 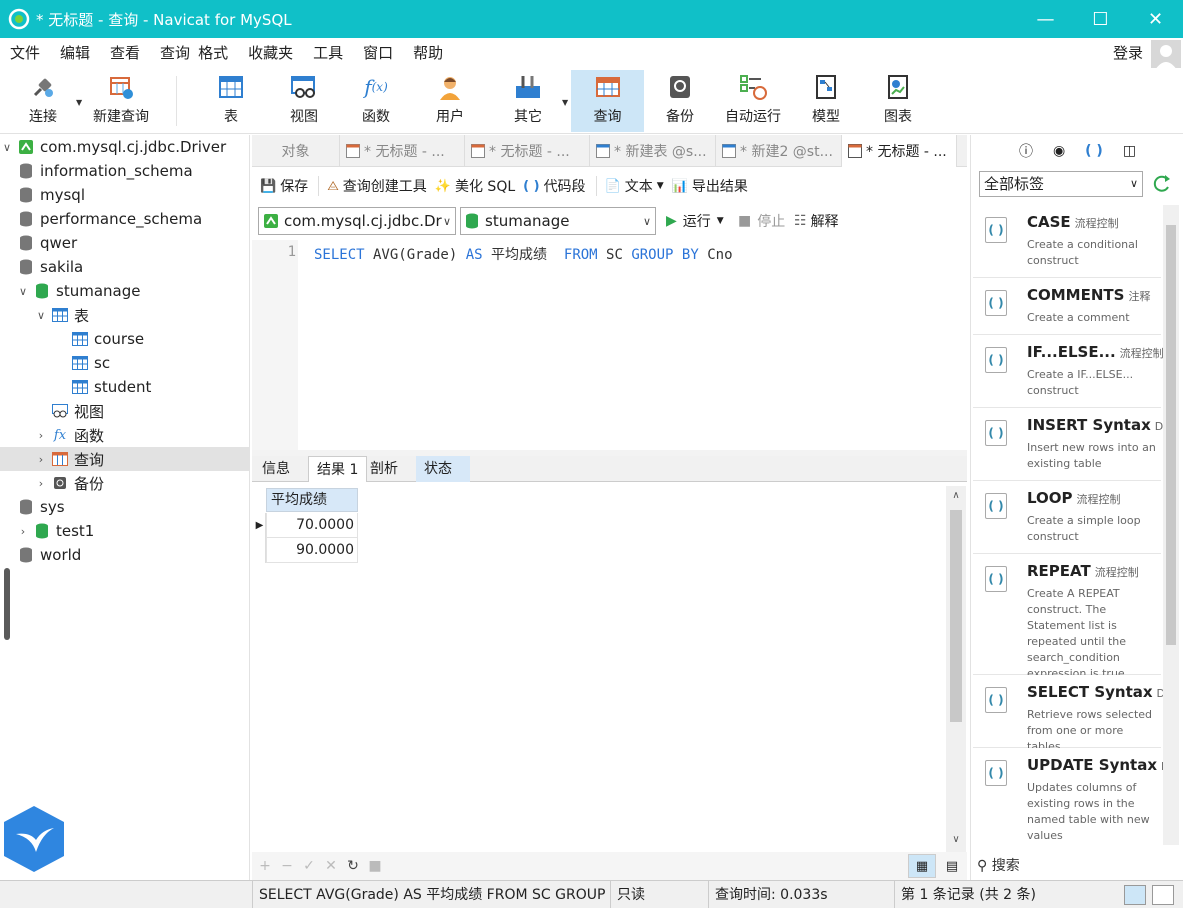 What do you see at coordinates (296, 151) in the screenshot?
I see `tab-objects: 对象` at bounding box center [296, 151].